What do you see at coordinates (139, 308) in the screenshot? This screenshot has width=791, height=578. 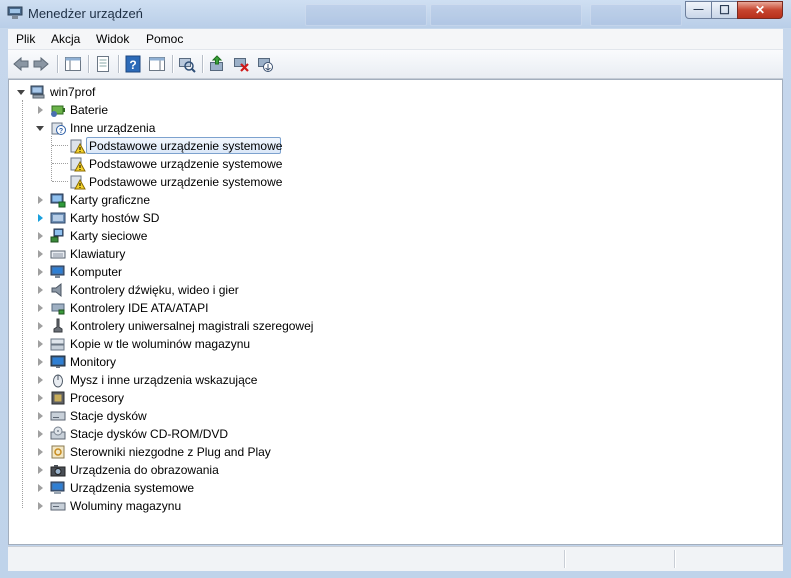 I see `tree-category-label: Kontrolery IDE ATA/ATAPI` at bounding box center [139, 308].